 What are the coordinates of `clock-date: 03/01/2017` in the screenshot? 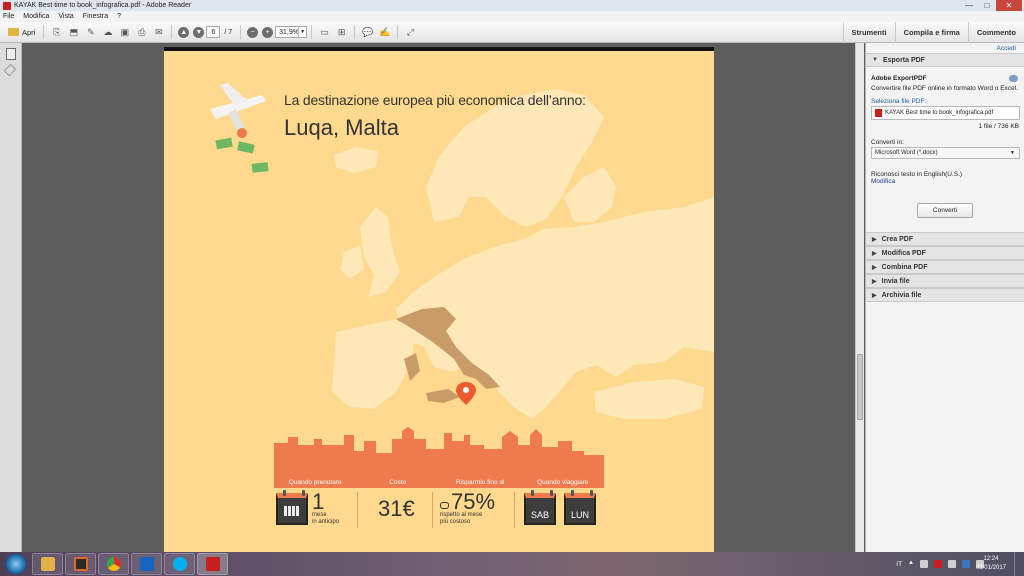 It's located at (990, 568).